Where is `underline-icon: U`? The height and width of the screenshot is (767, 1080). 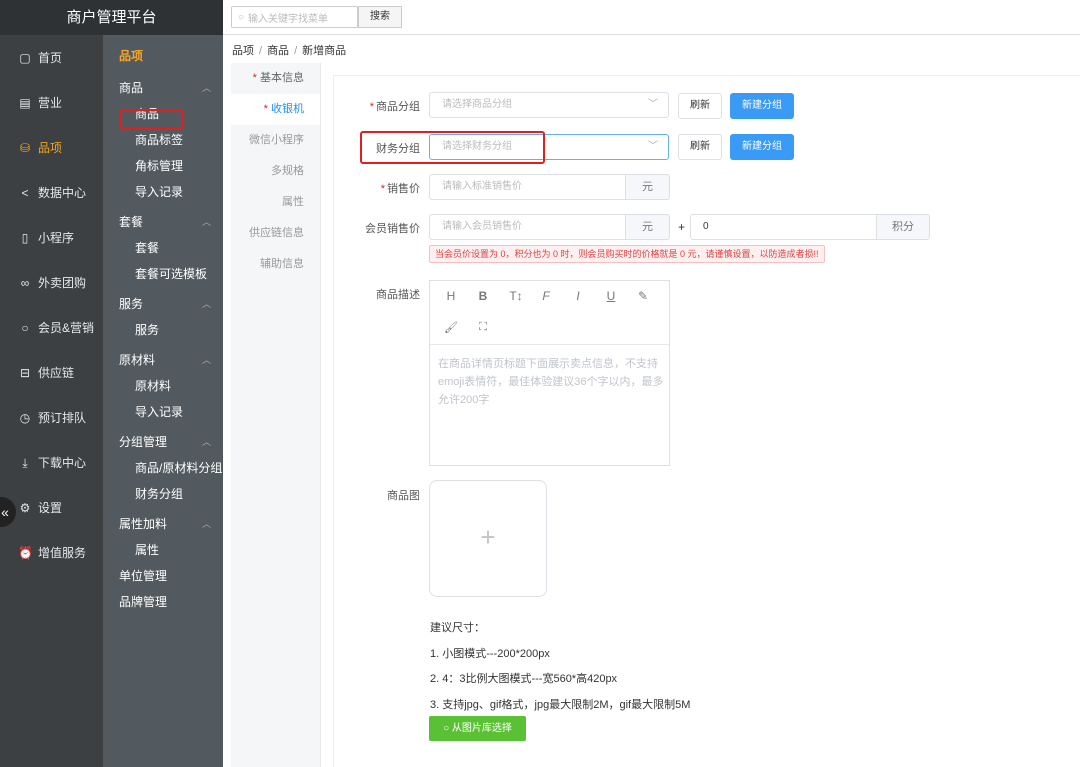 underline-icon: U is located at coordinates (611, 296).